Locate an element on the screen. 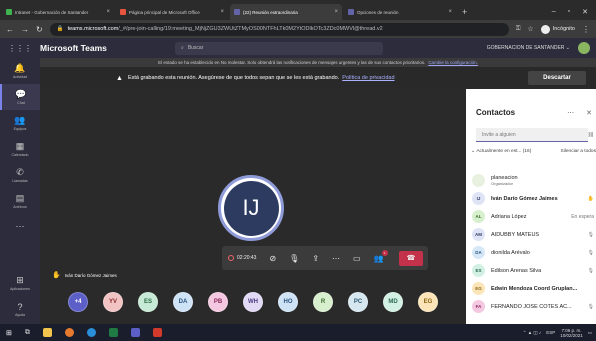 This screenshot has height=341, width=596. share-link-icon: ⛓ is located at coordinates (591, 135).